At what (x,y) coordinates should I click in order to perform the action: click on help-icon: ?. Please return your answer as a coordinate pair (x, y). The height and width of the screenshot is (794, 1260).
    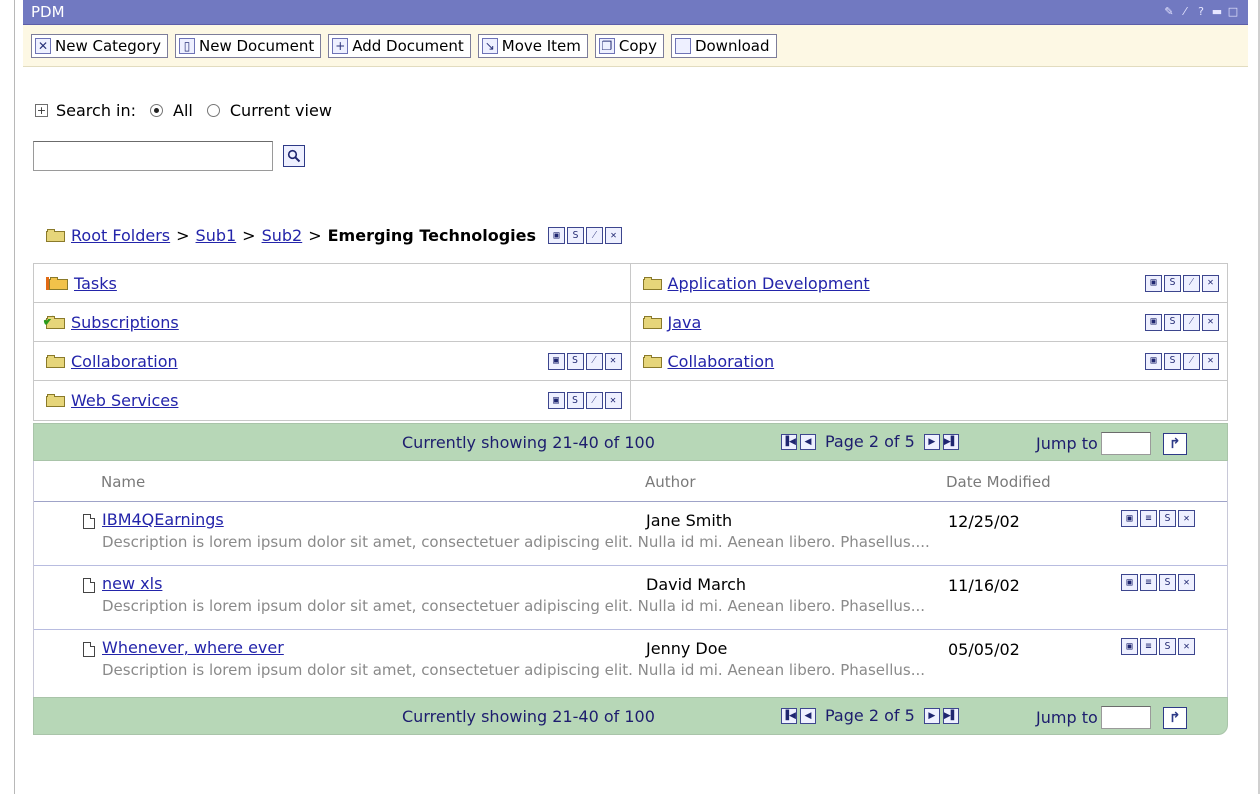
    Looking at the image, I should click on (1201, 12).